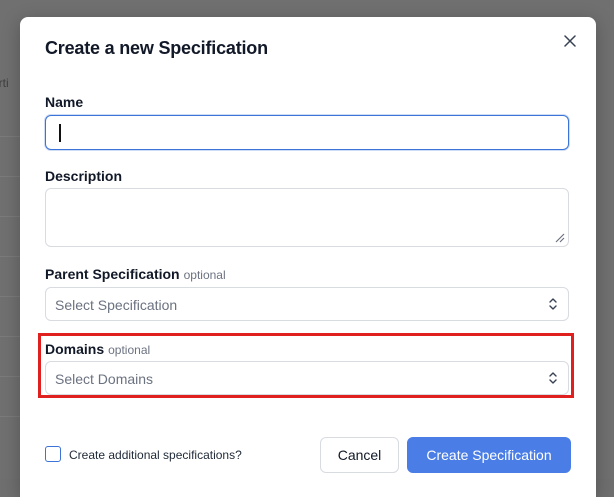  I want to click on name-input, so click(307, 132).